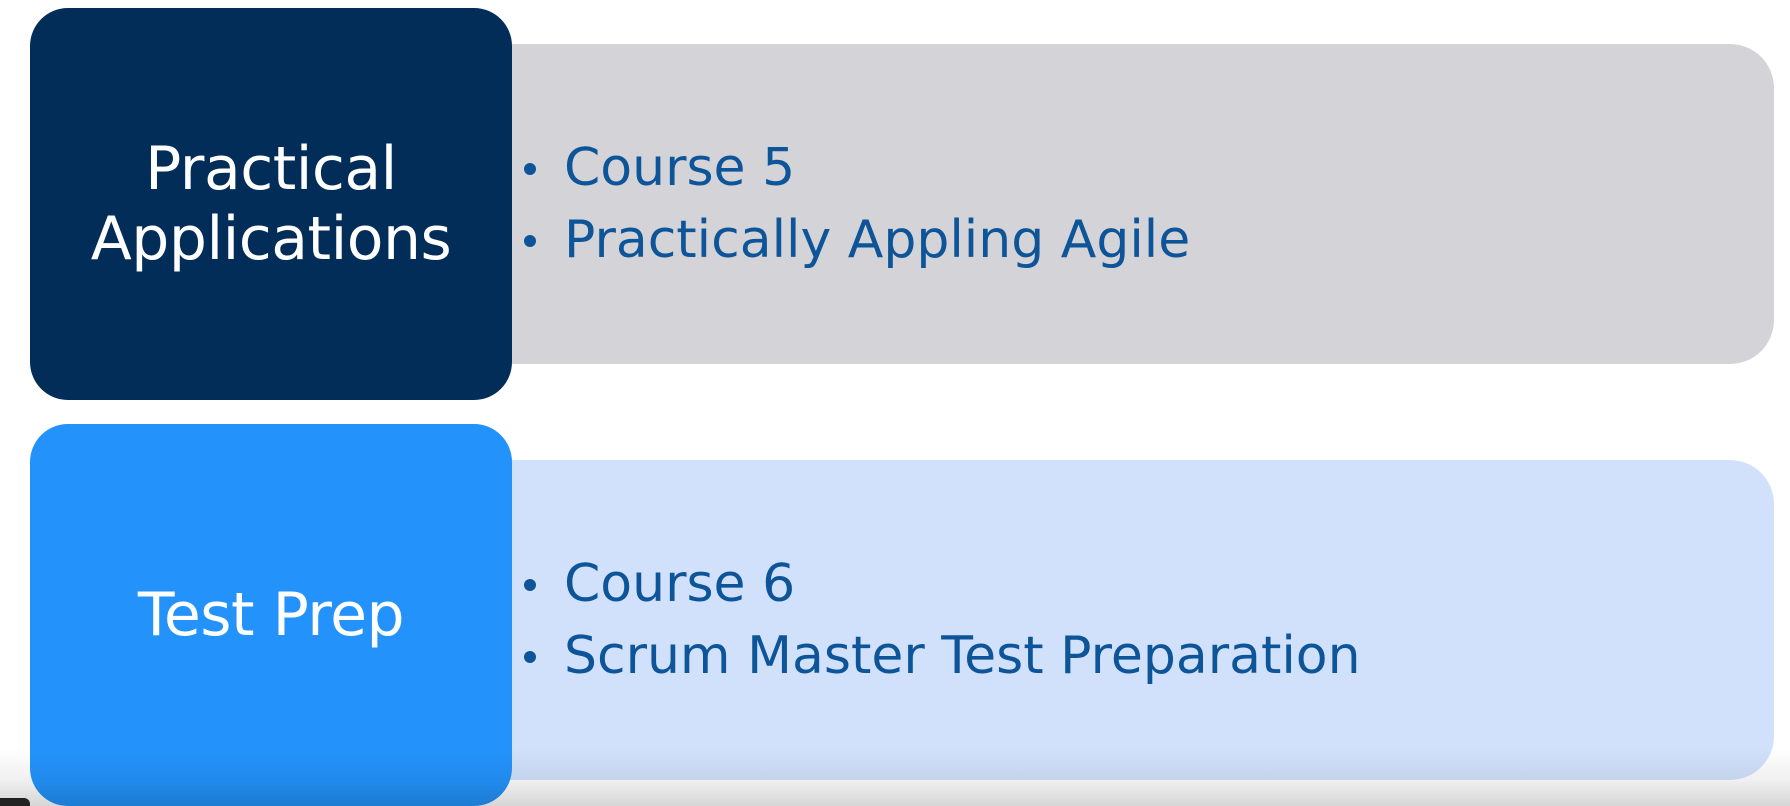 The image size is (1790, 806). Describe the element at coordinates (942, 584) in the screenshot. I see `bullet-course-6: Course 6` at that location.